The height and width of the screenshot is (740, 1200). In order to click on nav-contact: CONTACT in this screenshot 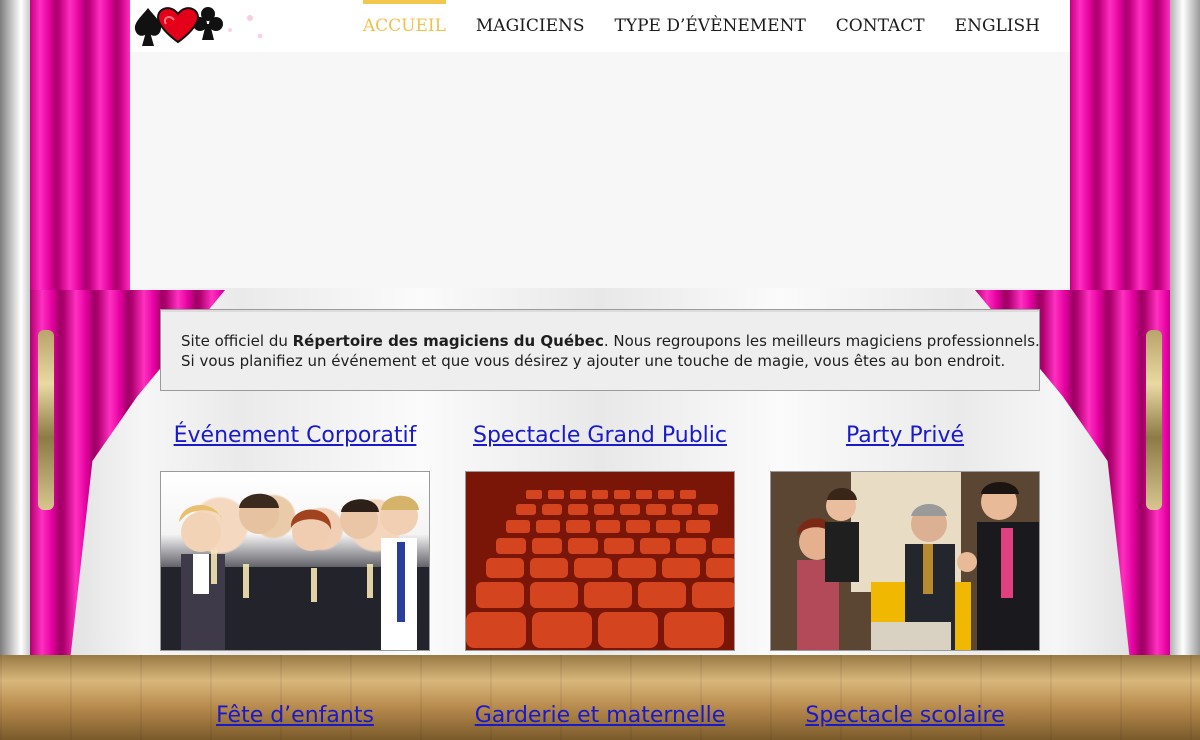, I will do `click(880, 18)`.